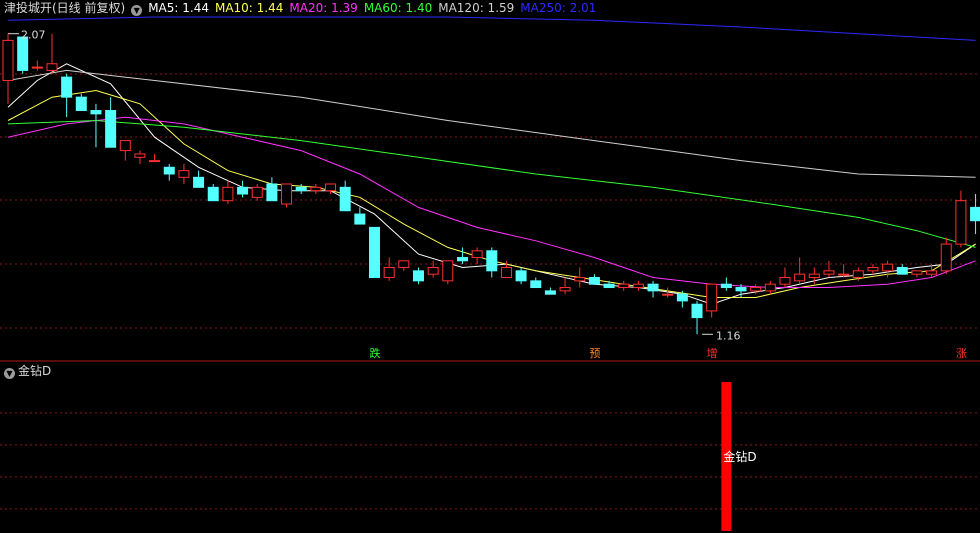  Describe the element at coordinates (476, 8) in the screenshot. I see `ma-legend-item: MA120: 1.59` at that location.